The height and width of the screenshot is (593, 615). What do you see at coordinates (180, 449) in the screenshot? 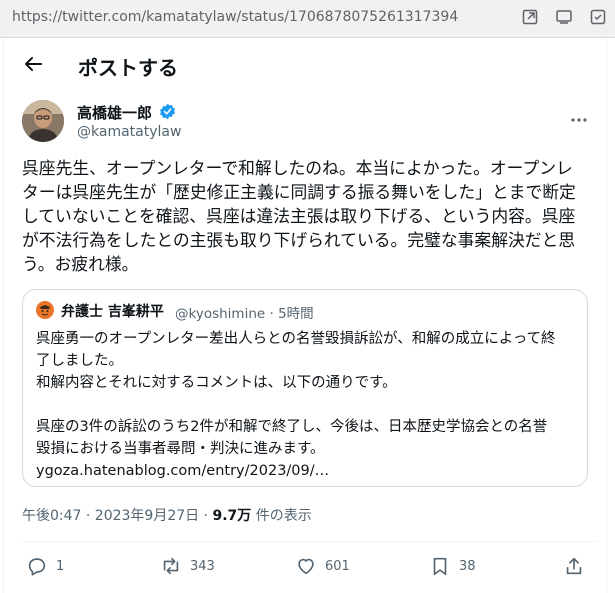
I see `quote-text-line: 毀損における当事者尋問・判決に進みます。` at bounding box center [180, 449].